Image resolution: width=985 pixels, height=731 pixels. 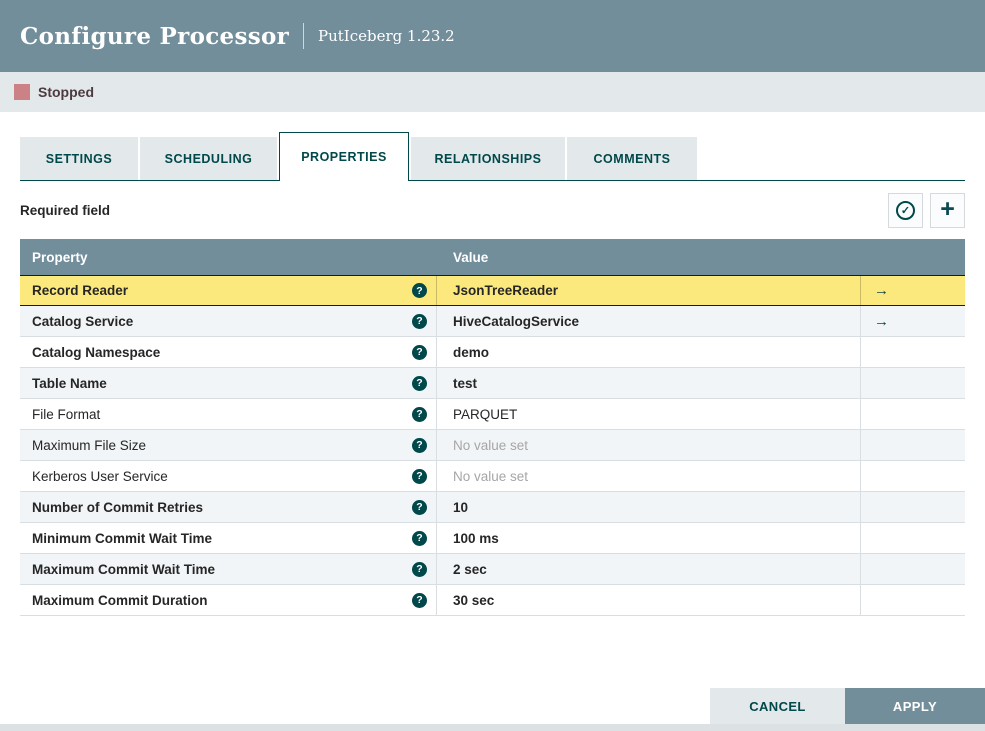 What do you see at coordinates (476, 538) in the screenshot?
I see `property-value: 100 ms` at bounding box center [476, 538].